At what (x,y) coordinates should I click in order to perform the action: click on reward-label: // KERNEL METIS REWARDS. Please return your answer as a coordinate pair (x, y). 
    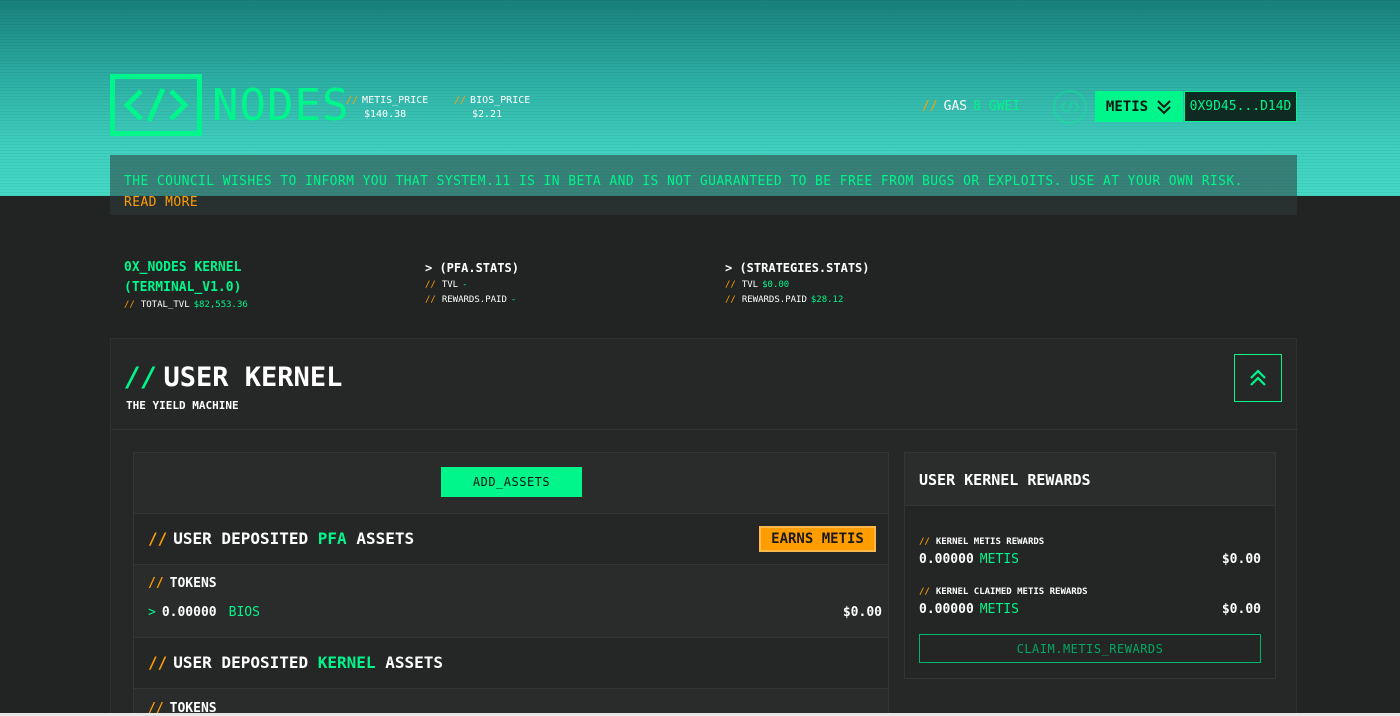
    Looking at the image, I should click on (981, 542).